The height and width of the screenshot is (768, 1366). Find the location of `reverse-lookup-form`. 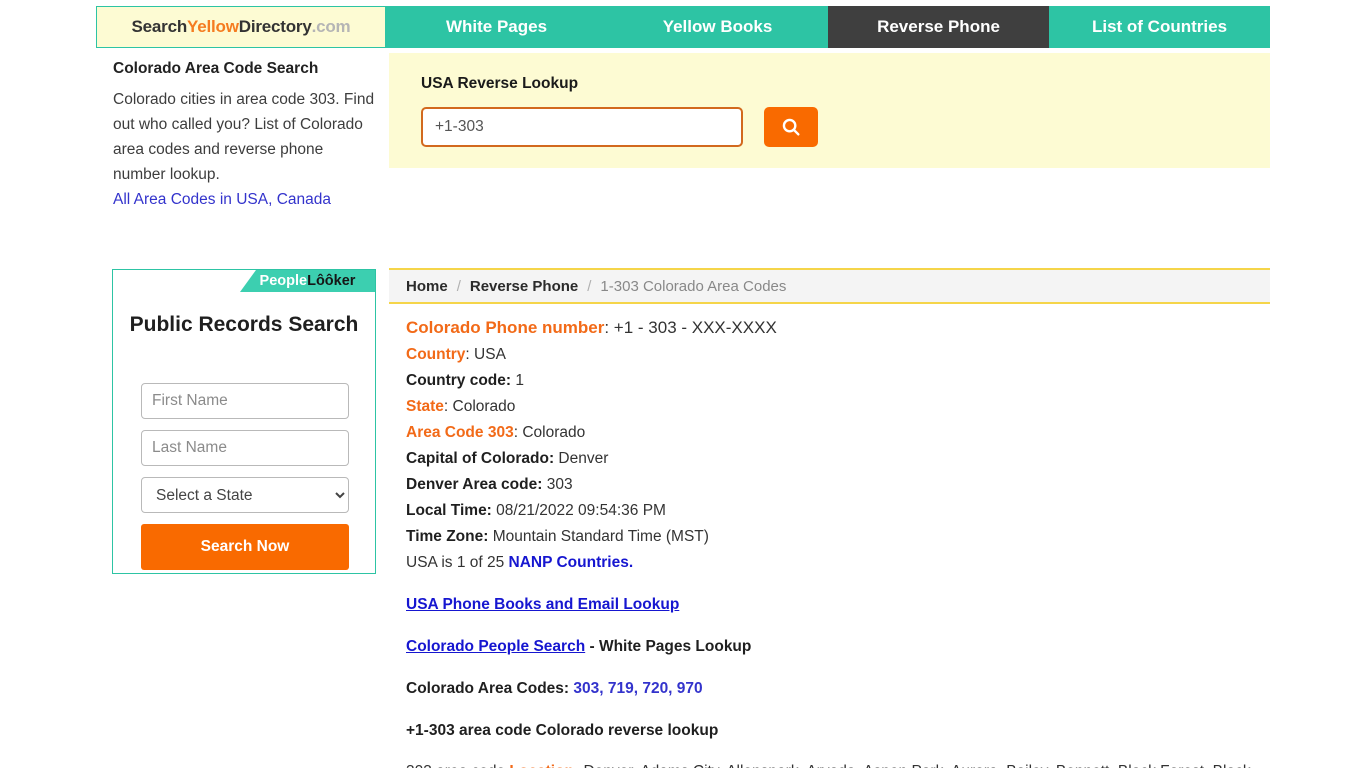

reverse-lookup-form is located at coordinates (619, 127).